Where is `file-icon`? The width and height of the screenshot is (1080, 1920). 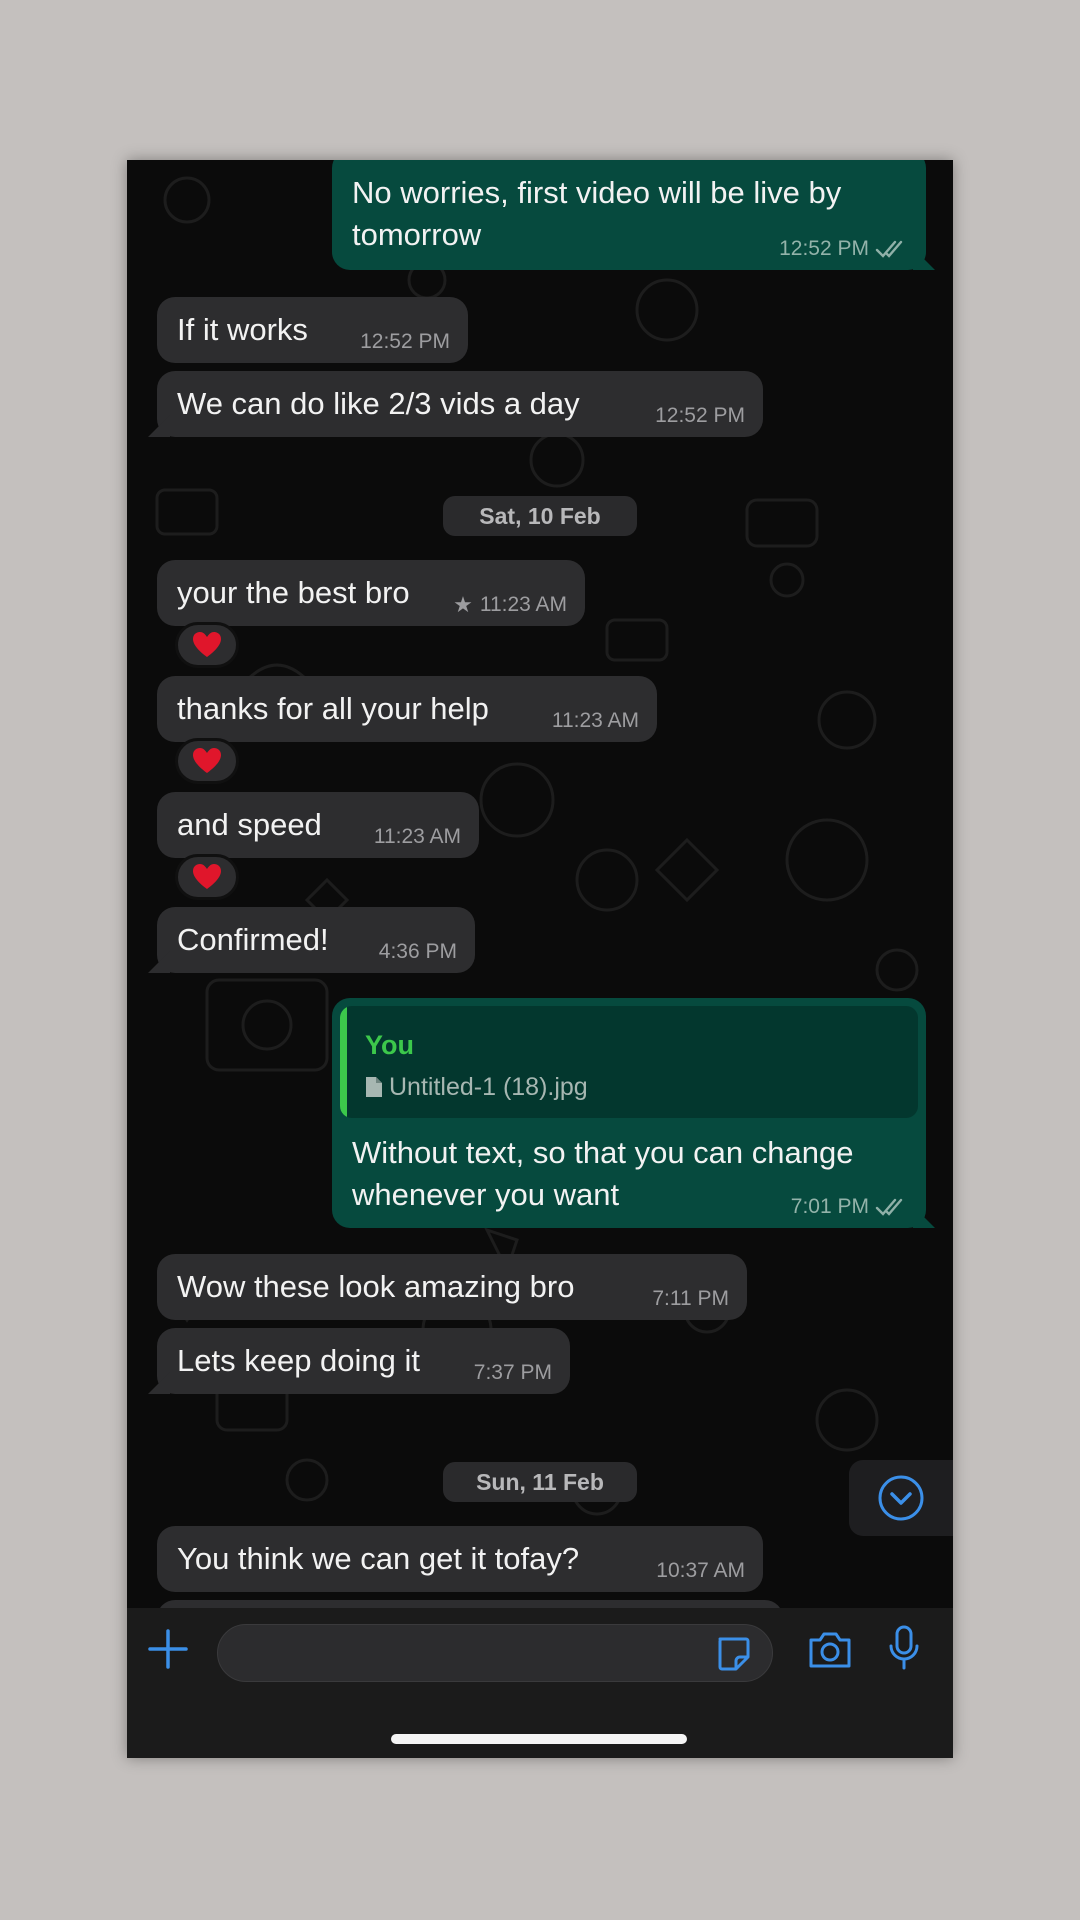
file-icon is located at coordinates (374, 1087).